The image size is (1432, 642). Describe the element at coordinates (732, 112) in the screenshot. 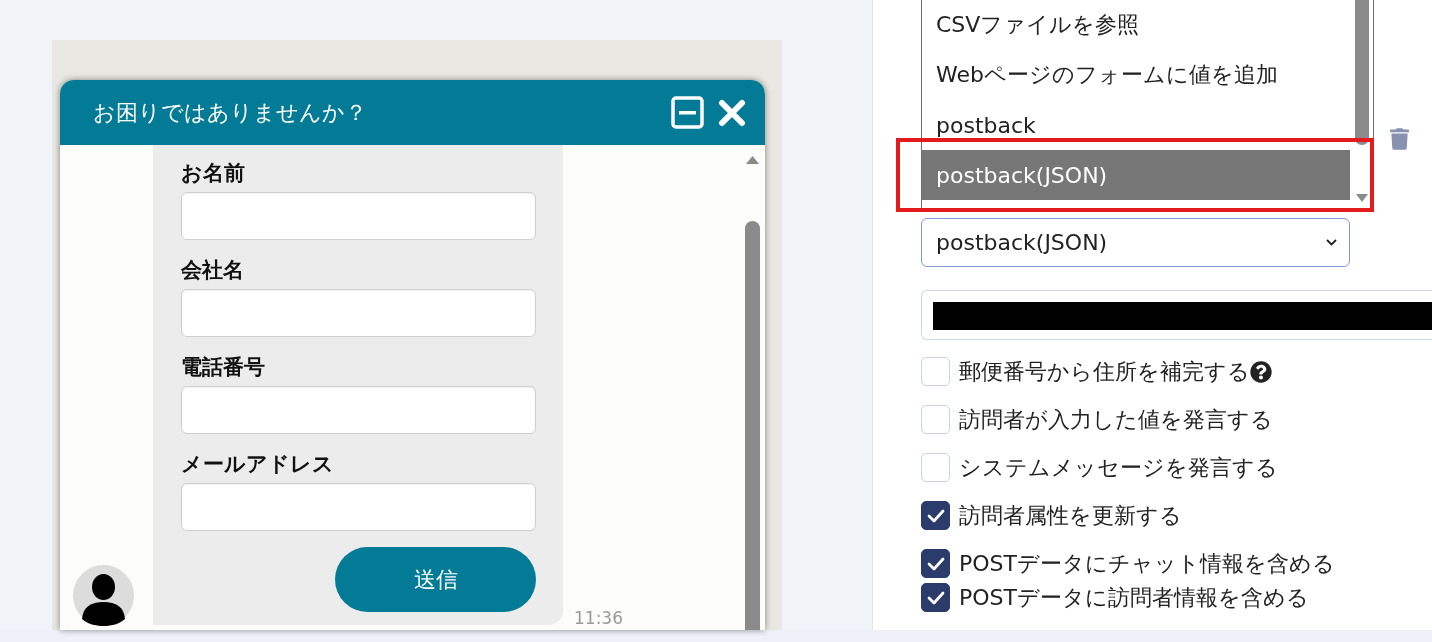

I see `close-icon` at that location.